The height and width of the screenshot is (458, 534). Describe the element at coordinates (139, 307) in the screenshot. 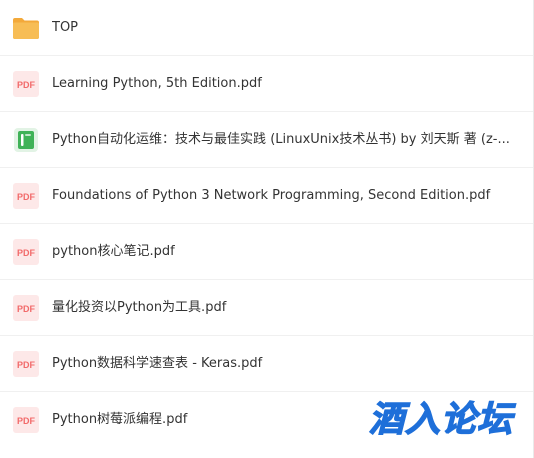

I see `file-name: 量化投资以Python为工具.pdf` at that location.